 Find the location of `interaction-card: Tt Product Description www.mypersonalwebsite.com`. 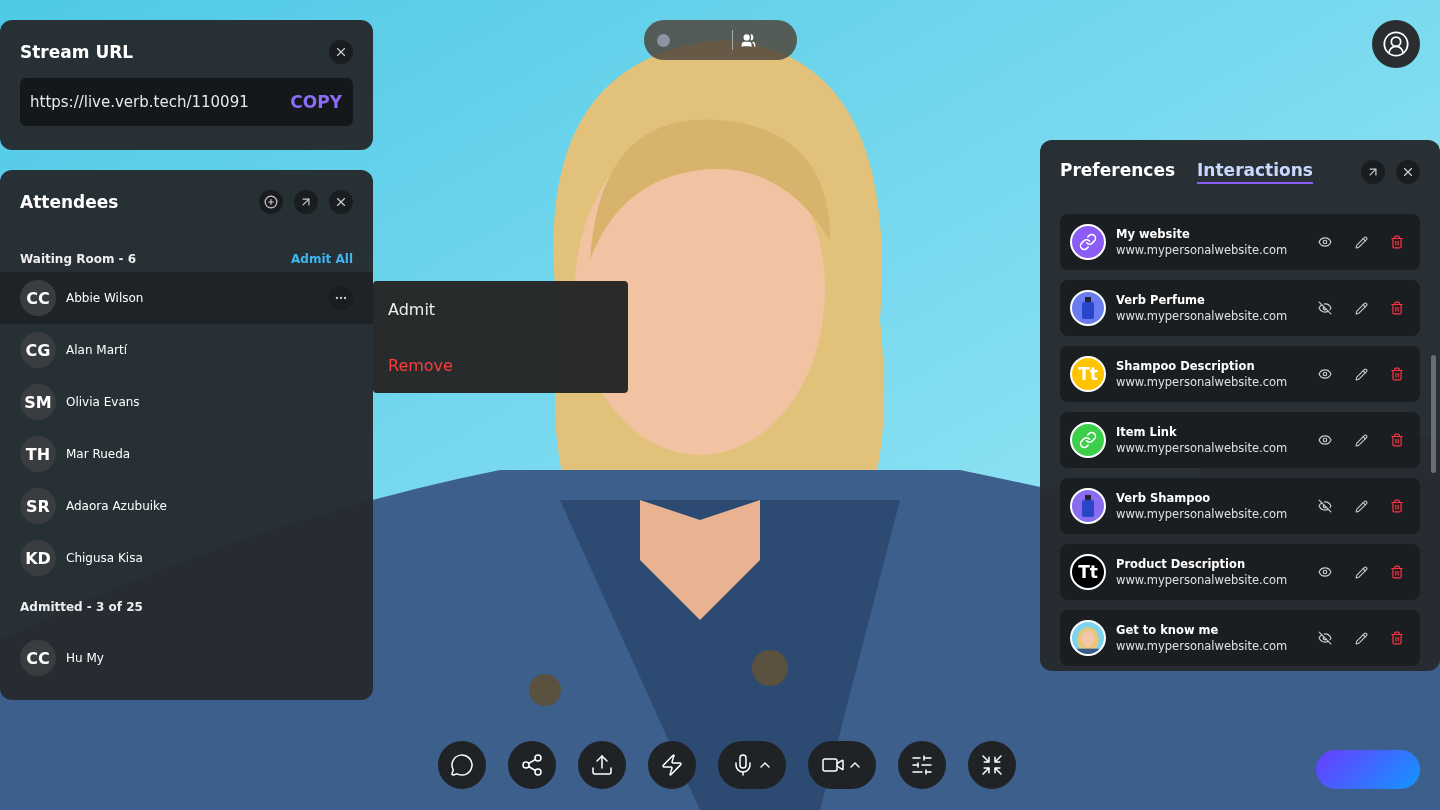

interaction-card: Tt Product Description www.mypersonalwebsite.com is located at coordinates (1240, 572).